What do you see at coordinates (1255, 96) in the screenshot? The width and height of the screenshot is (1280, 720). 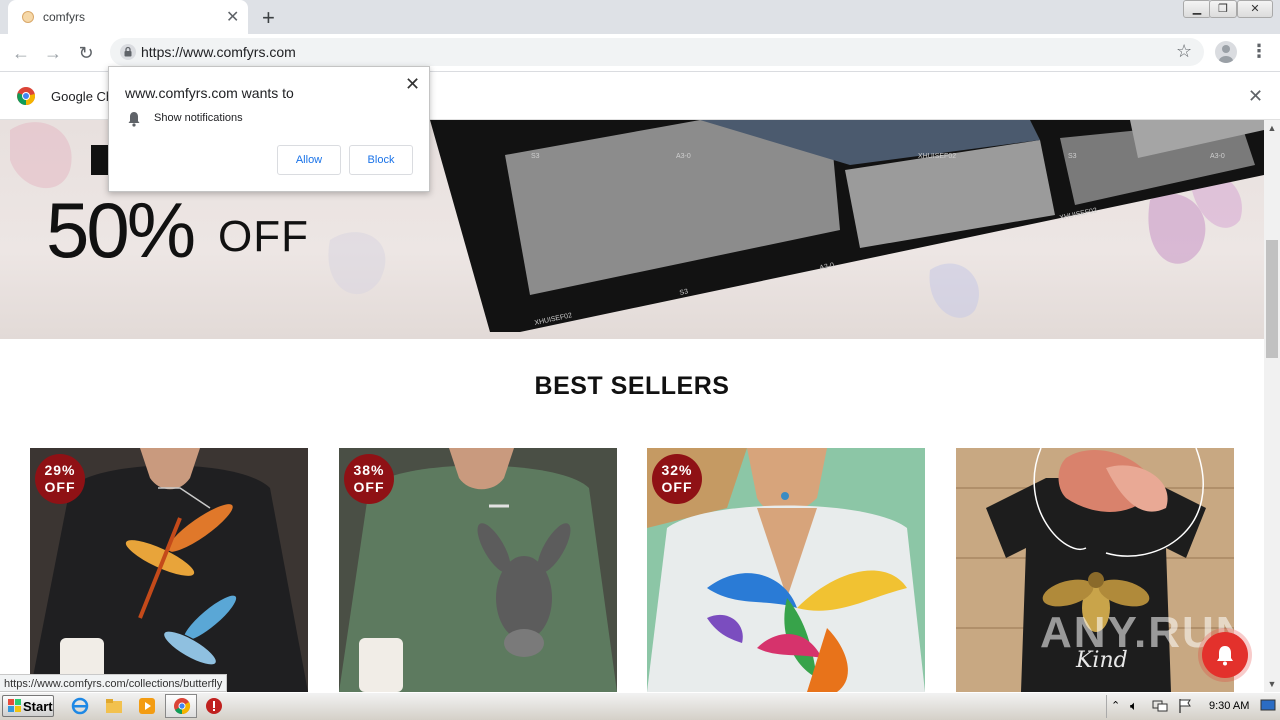 I see `infobar-close-icon: ✕` at bounding box center [1255, 96].